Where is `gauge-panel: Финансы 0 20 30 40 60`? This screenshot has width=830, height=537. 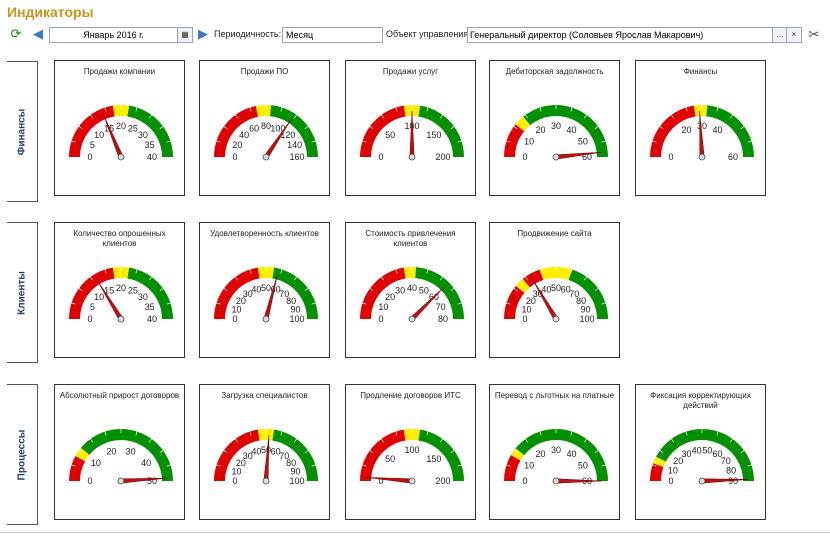 gauge-panel: Финансы 0 20 30 40 60 is located at coordinates (700, 128).